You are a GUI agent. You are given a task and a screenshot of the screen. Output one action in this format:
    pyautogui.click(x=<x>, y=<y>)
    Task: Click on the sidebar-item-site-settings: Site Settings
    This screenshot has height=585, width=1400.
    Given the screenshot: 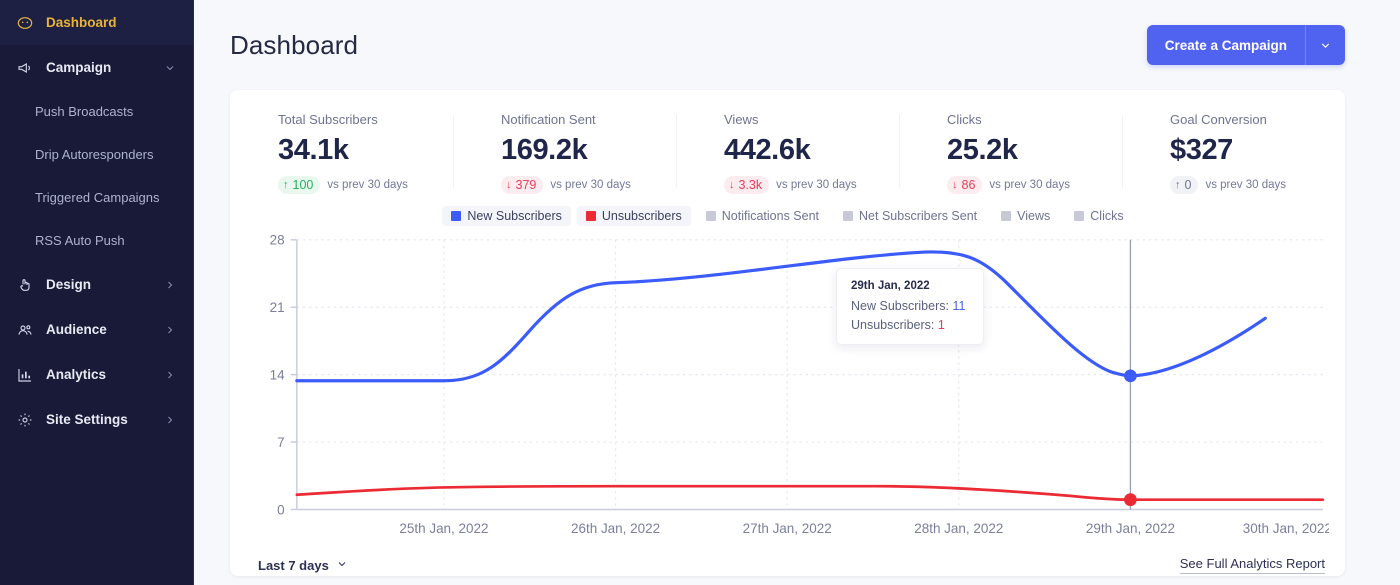 What is the action you would take?
    pyautogui.click(x=96, y=419)
    